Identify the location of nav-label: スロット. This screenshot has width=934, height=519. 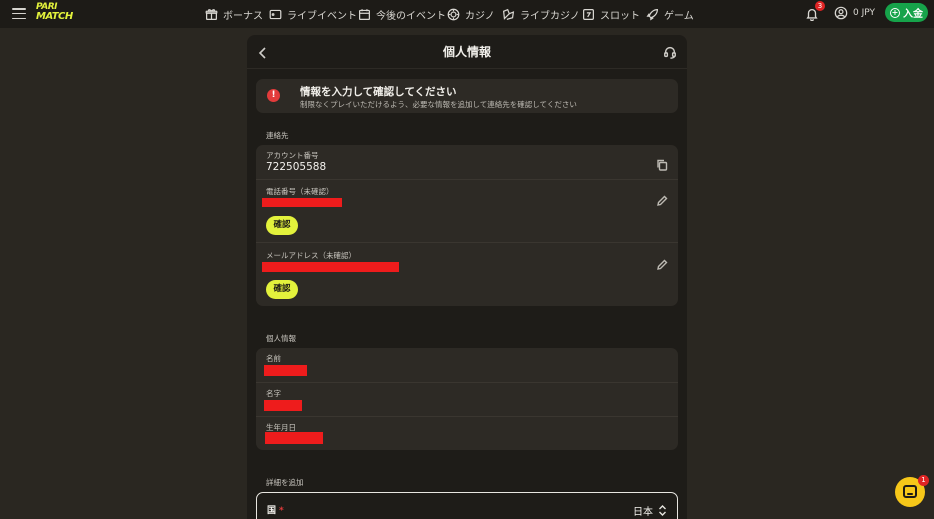
(620, 16).